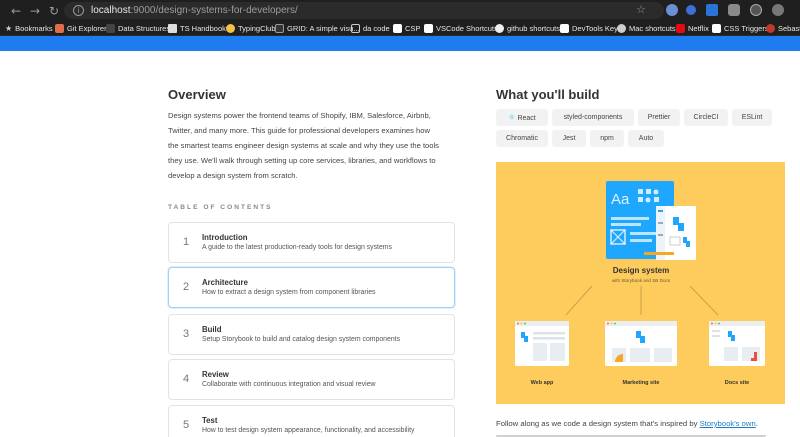 Image resolution: width=800 pixels, height=437 pixels. What do you see at coordinates (251, 28) in the screenshot?
I see `bookmark-item: TypingClub` at bounding box center [251, 28].